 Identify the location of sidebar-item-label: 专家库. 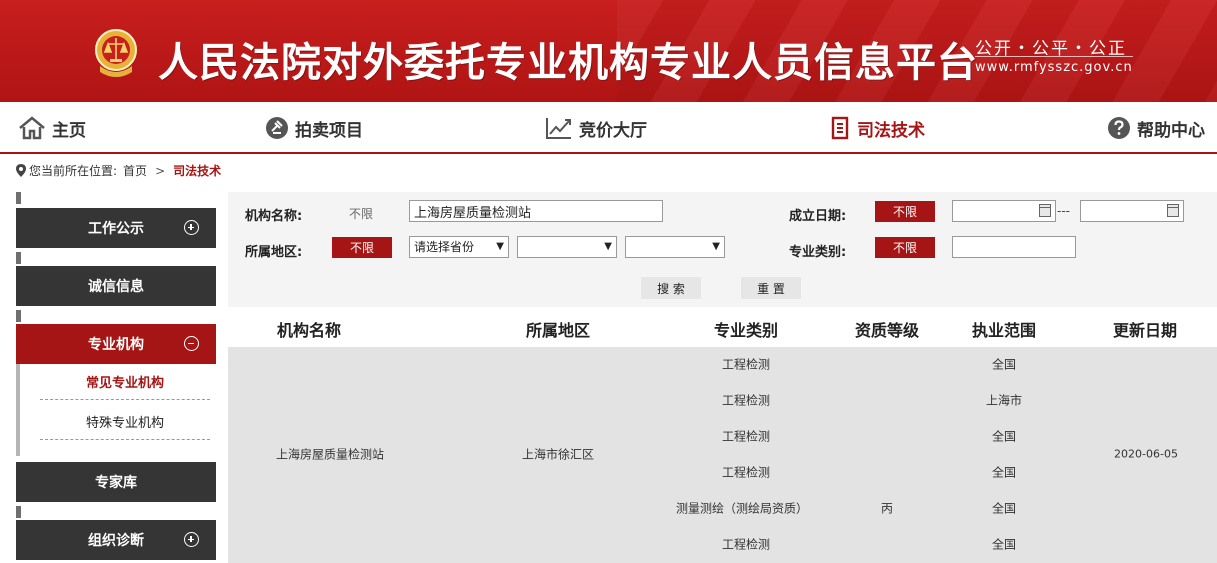
(116, 483).